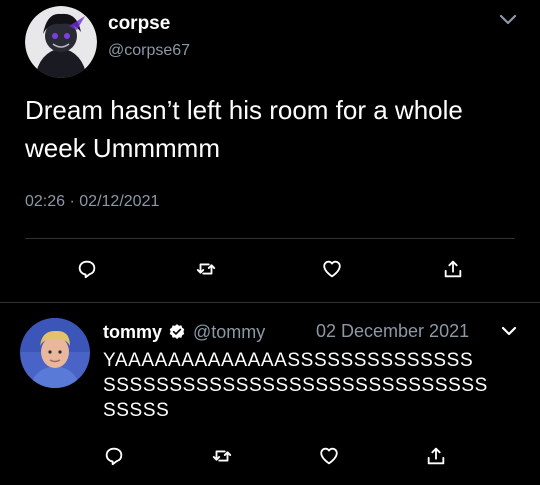 This screenshot has width=540, height=485. Describe the element at coordinates (119, 201) in the screenshot. I see `tweet-date: 02/12/2021` at that location.